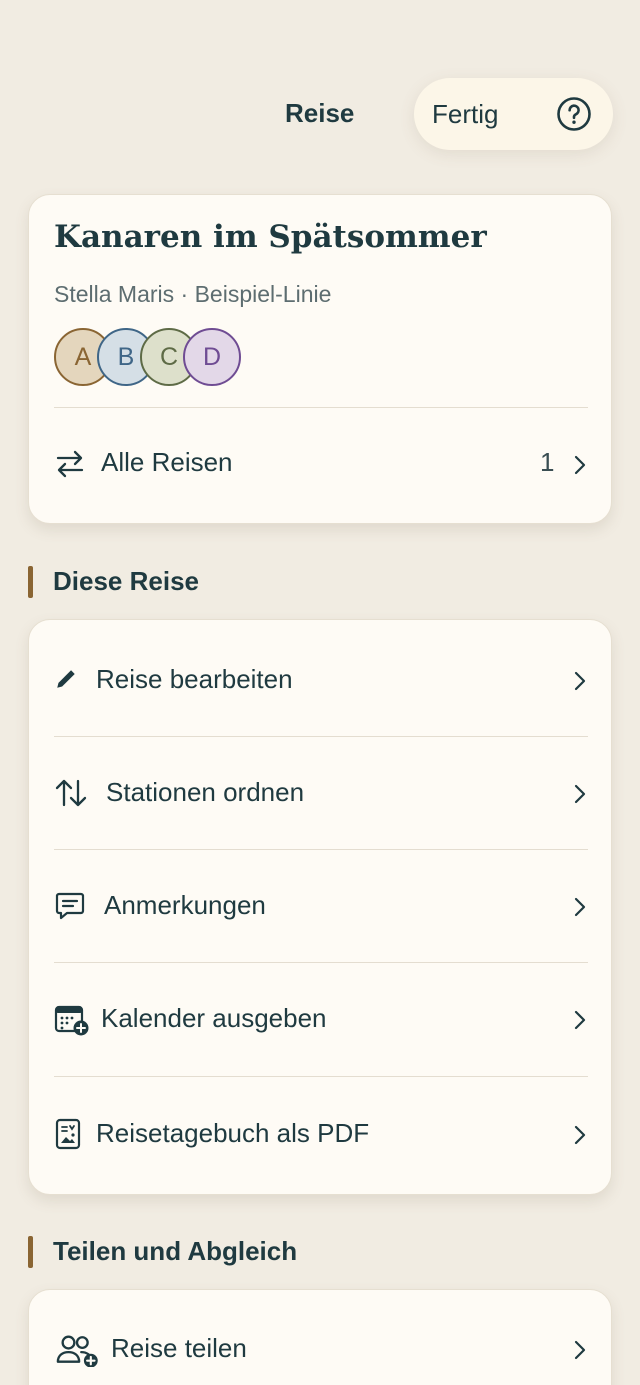 Image resolution: width=640 pixels, height=1385 pixels. I want to click on menu-item-notes: Anmerkungen, so click(320, 906).